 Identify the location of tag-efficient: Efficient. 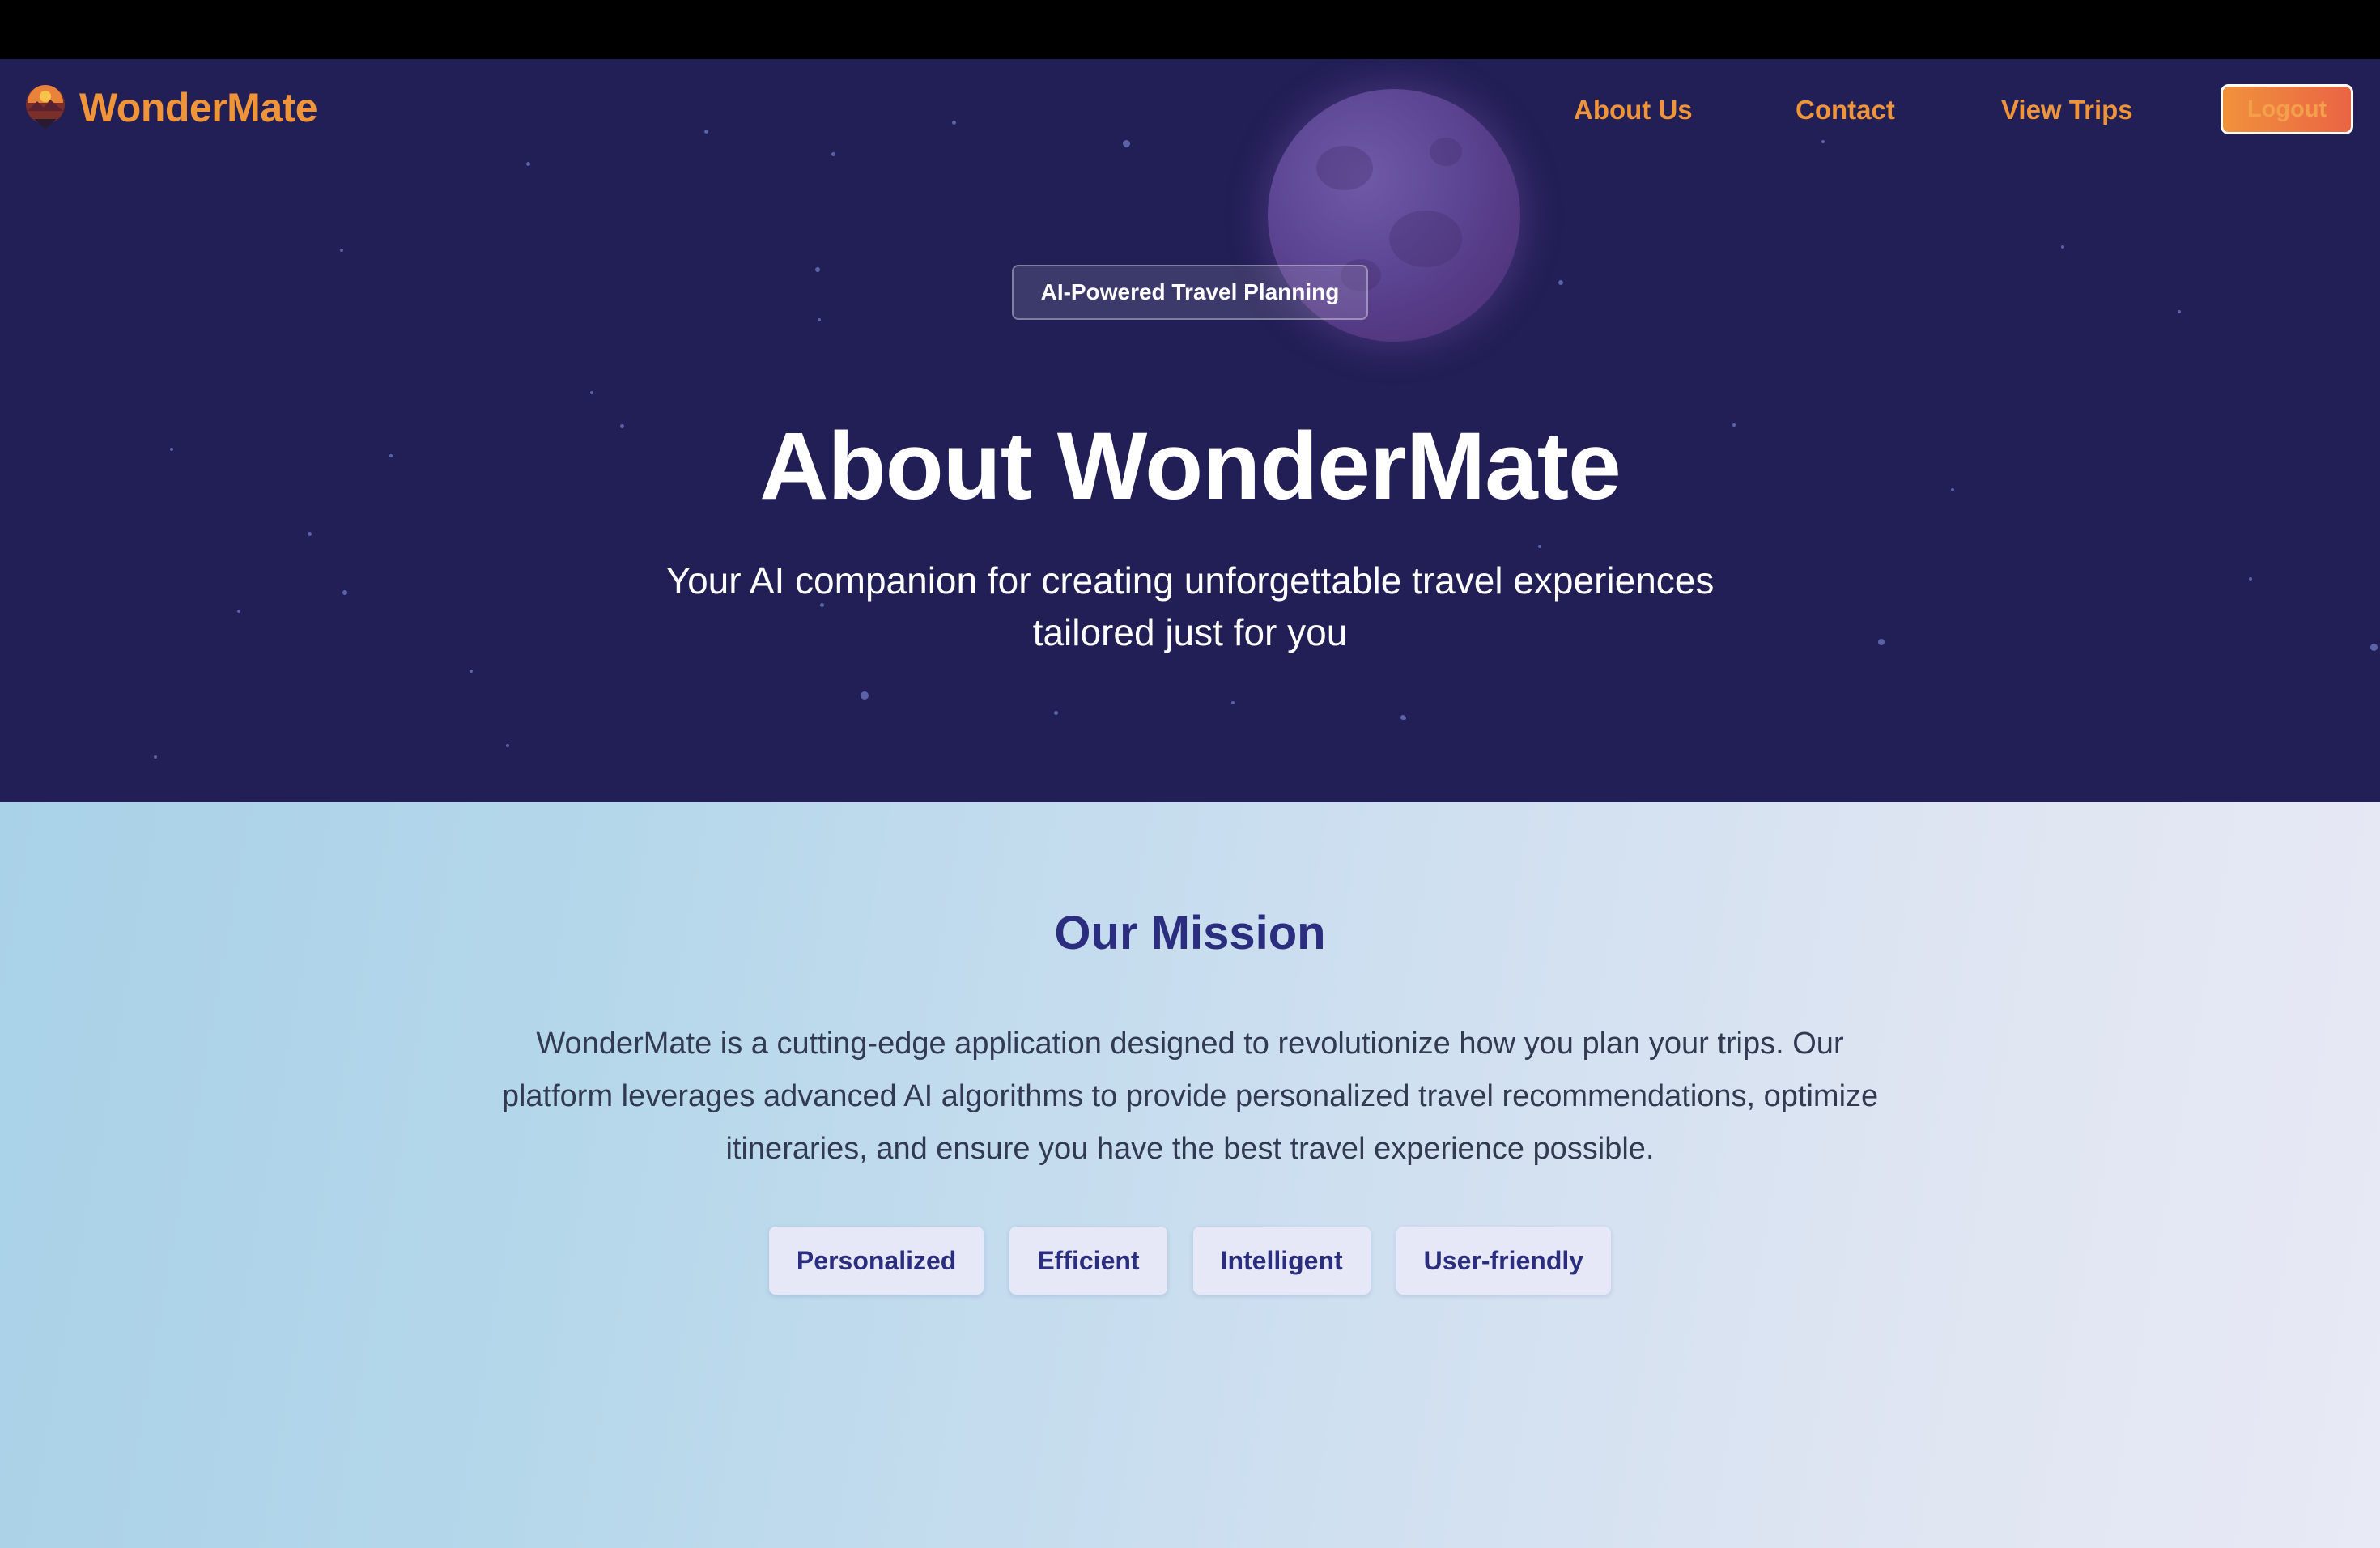
(1088, 1261).